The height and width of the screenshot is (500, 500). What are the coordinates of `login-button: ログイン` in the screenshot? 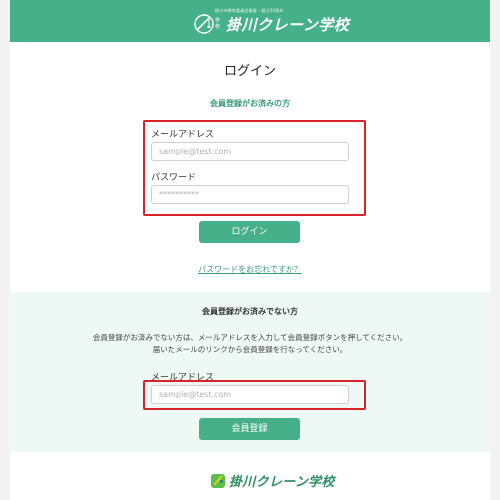 It's located at (249, 232).